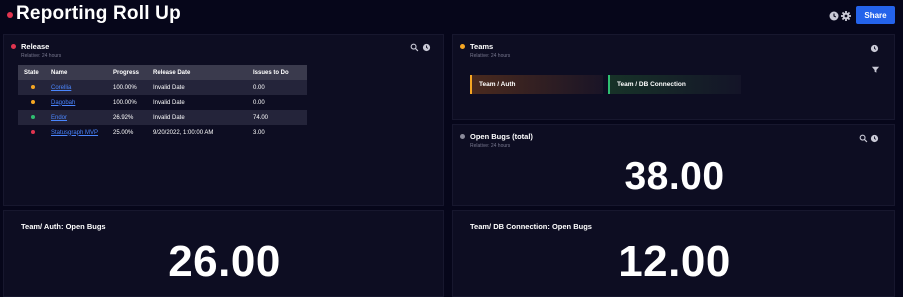  Describe the element at coordinates (127, 72) in the screenshot. I see `column-header: Progress` at that location.